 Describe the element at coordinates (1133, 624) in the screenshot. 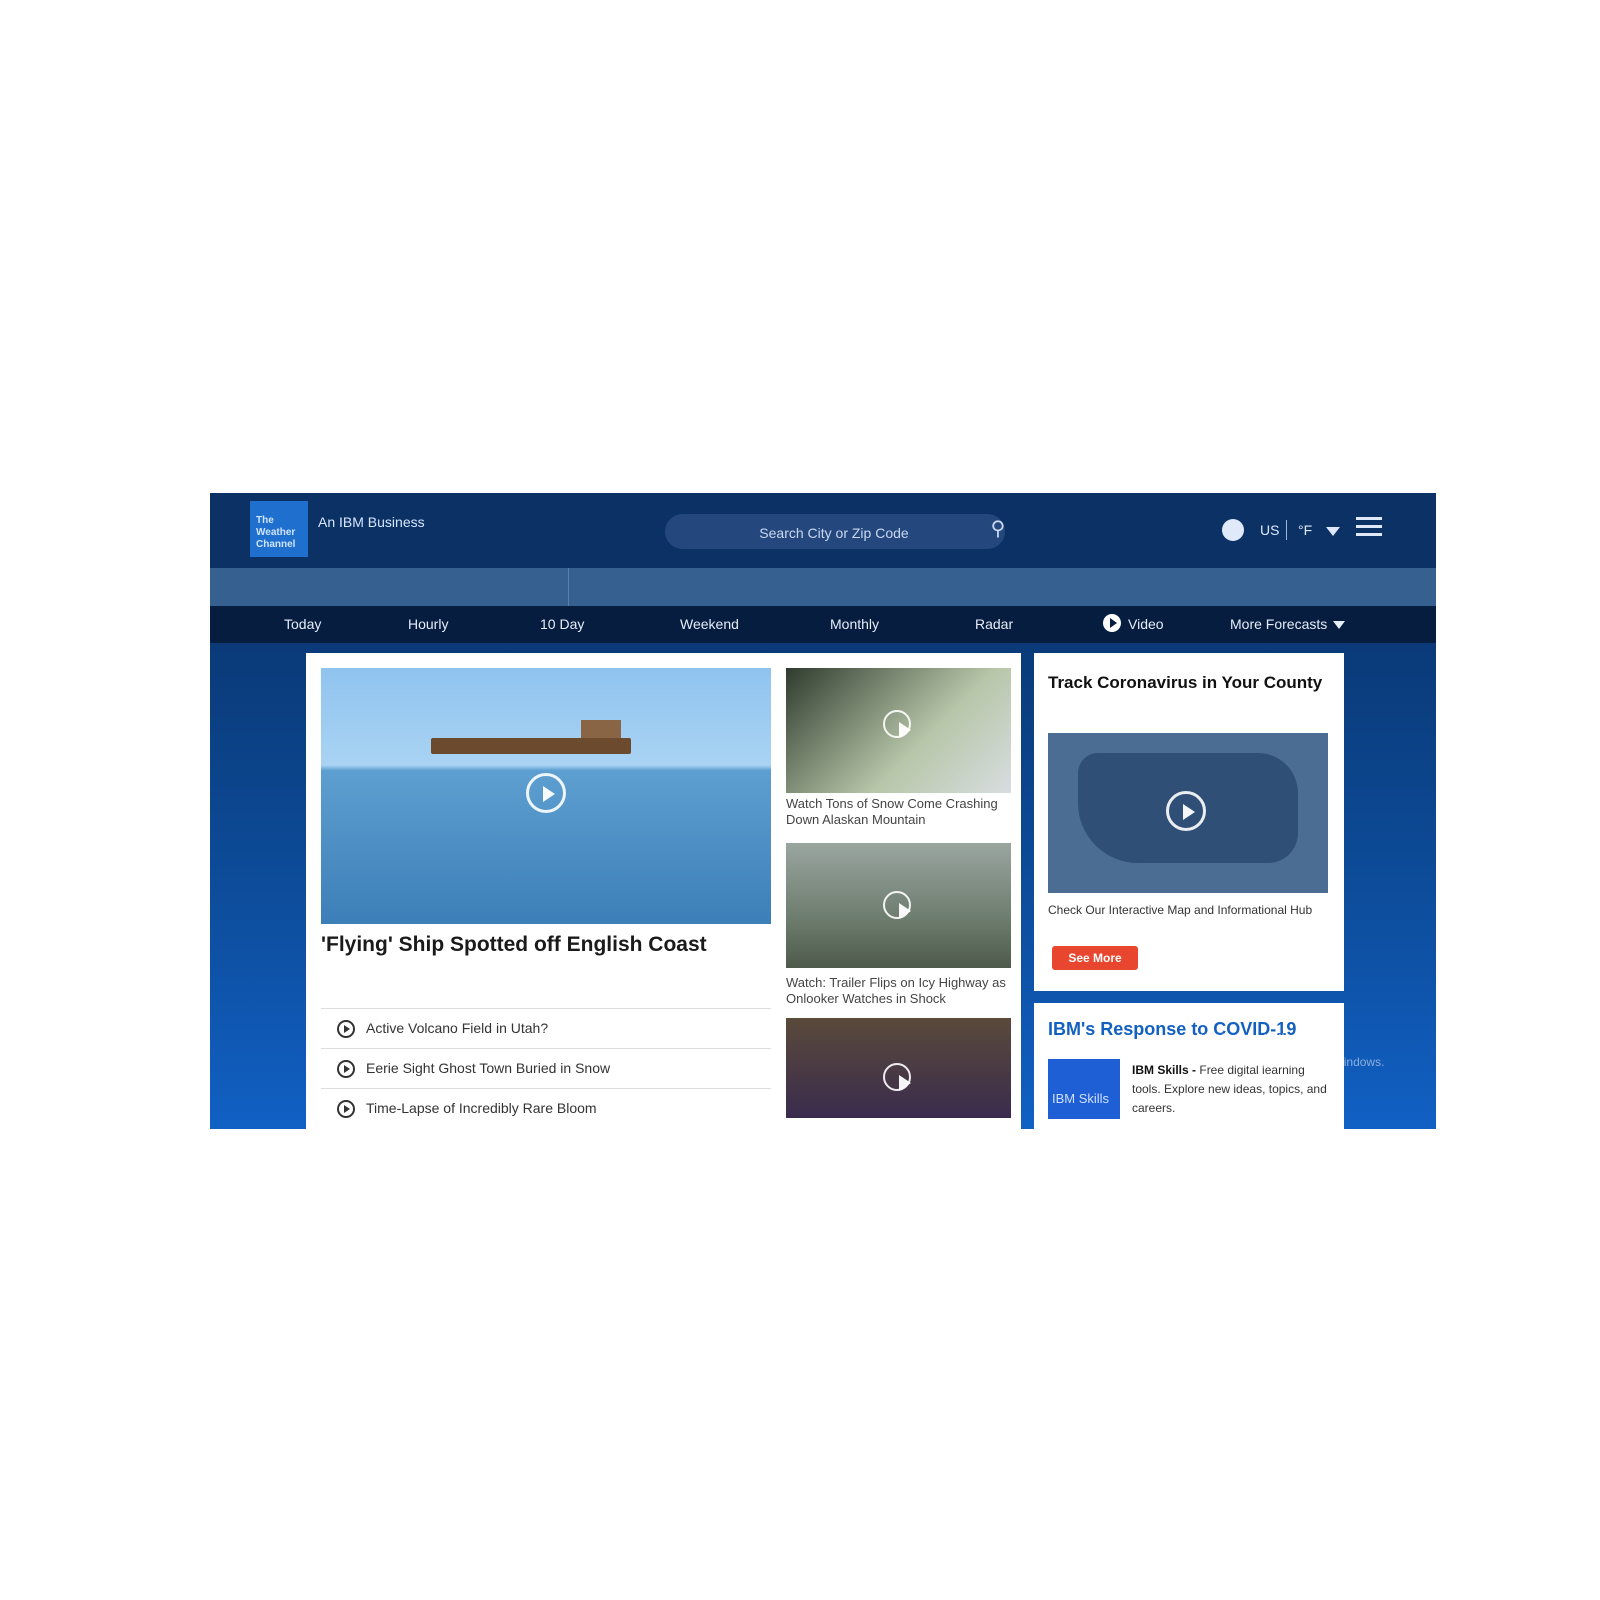

I see `tab-video: Video` at that location.